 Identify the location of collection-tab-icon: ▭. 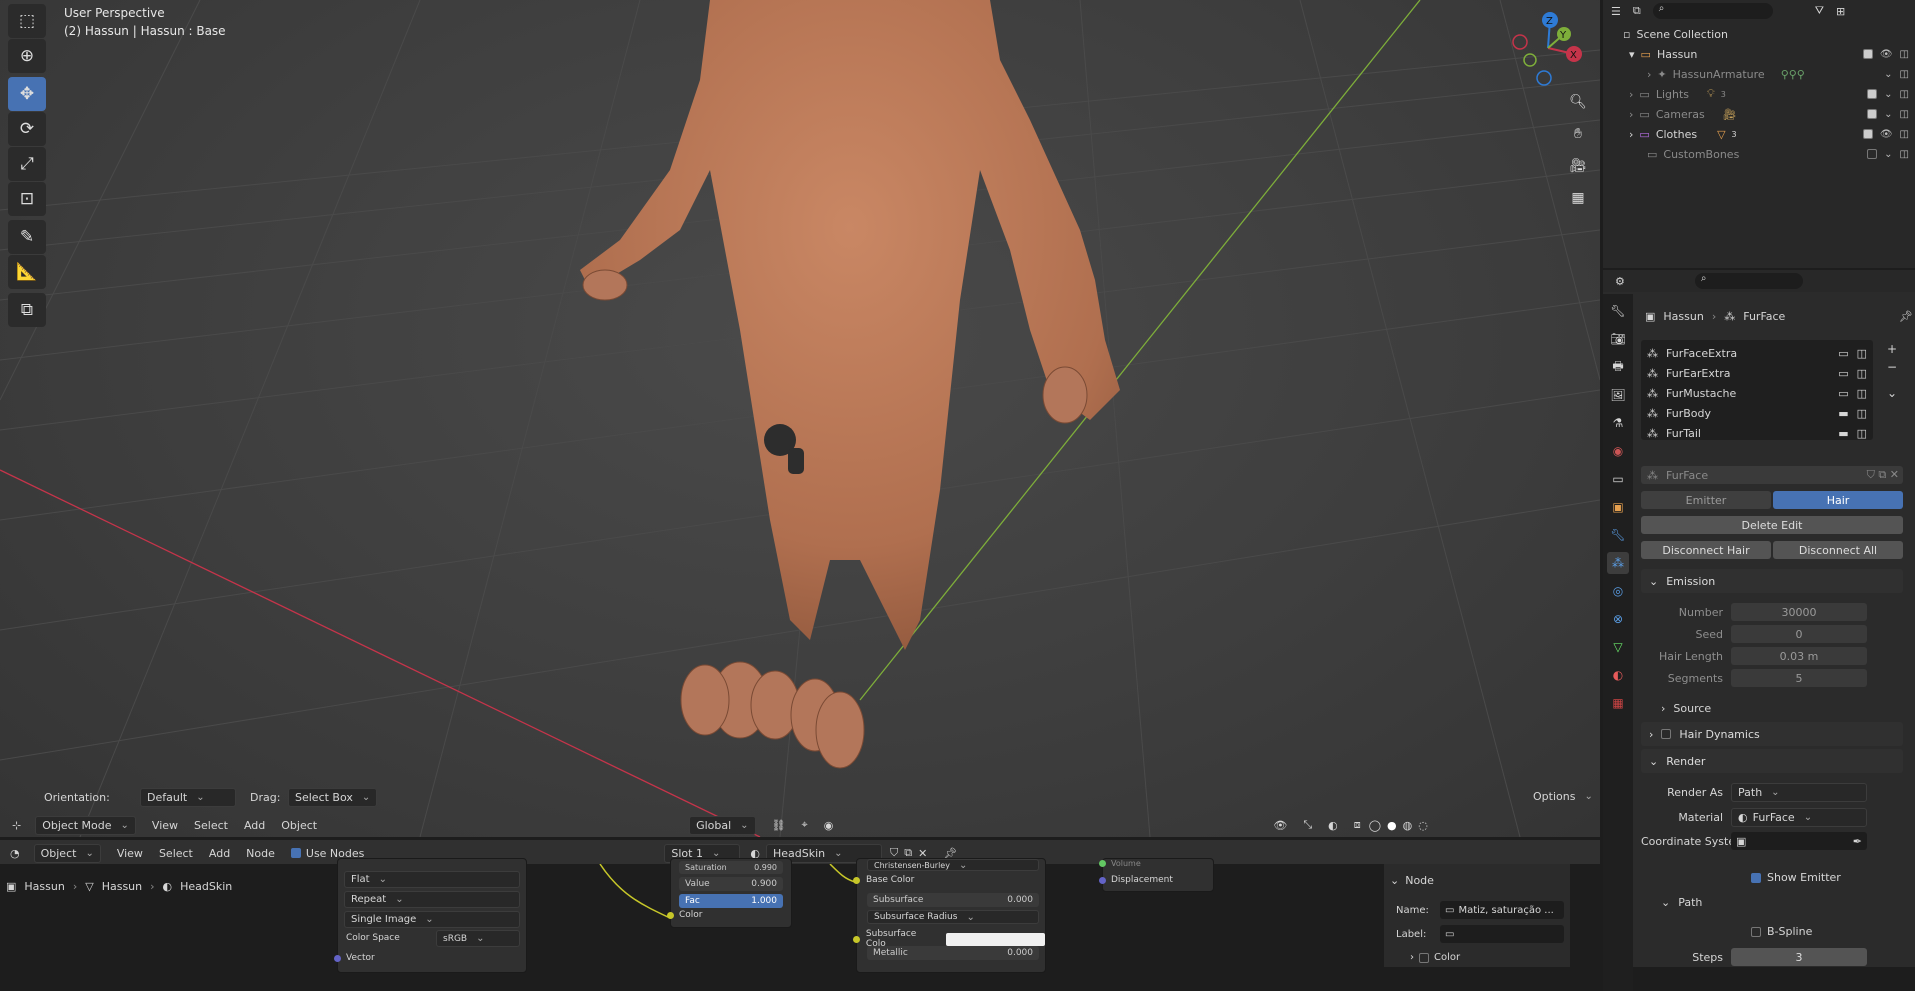
(1618, 479).